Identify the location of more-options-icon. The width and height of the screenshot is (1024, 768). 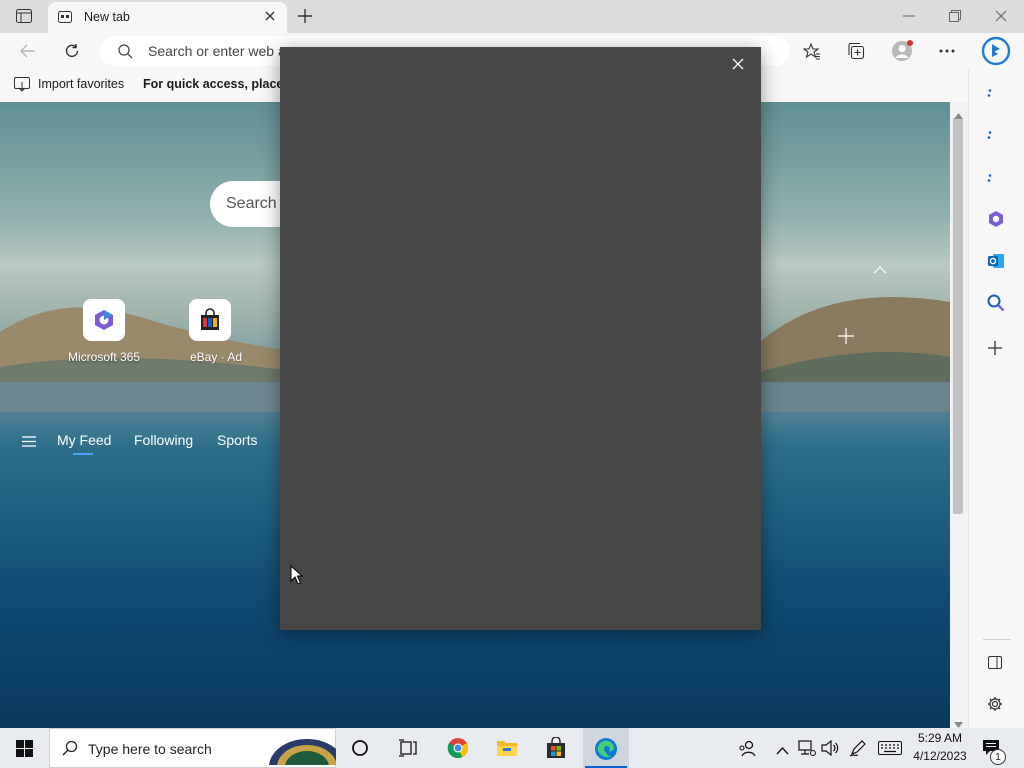
(947, 51).